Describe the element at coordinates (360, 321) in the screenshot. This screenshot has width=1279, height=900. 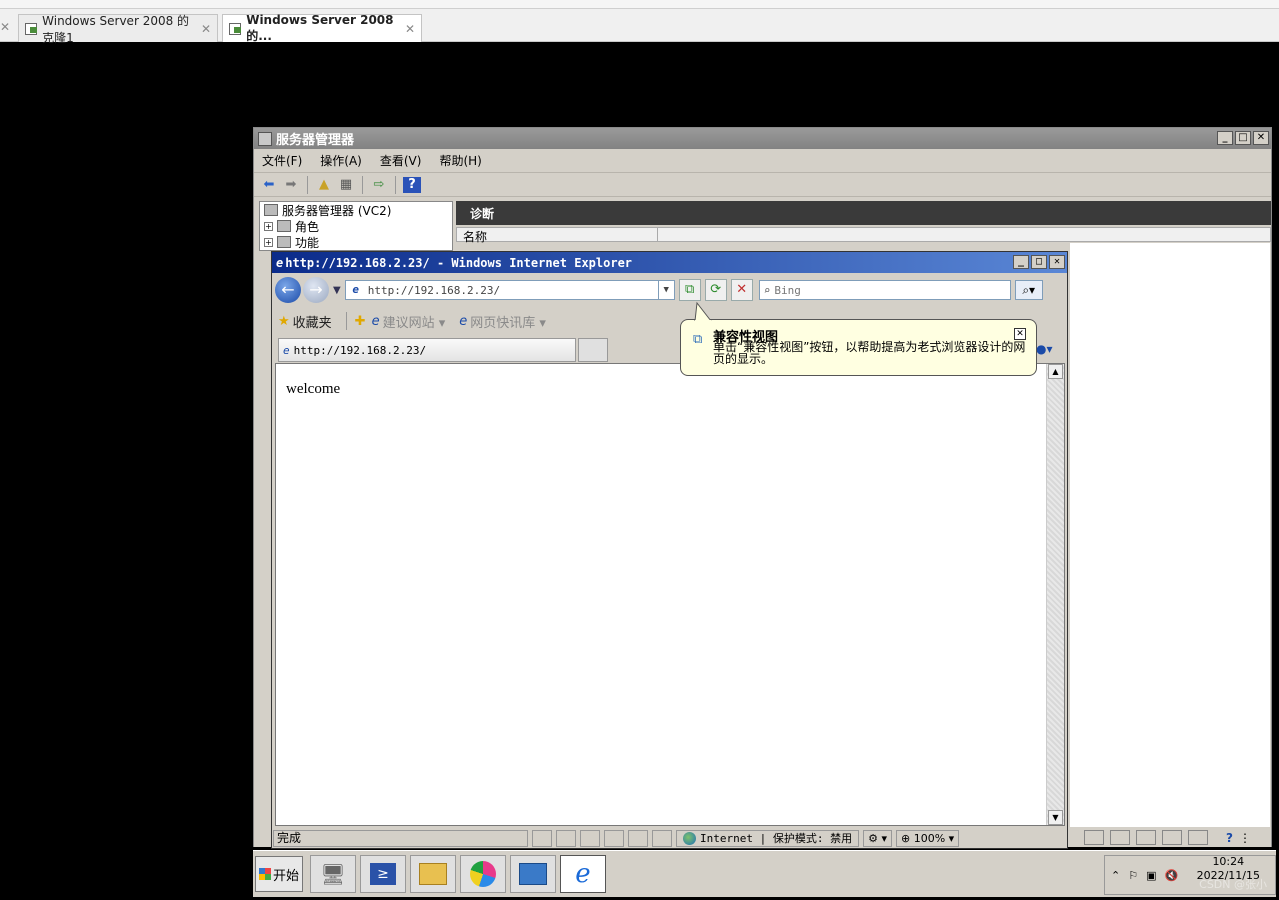
I see `add-favorite-icon: ✚` at that location.